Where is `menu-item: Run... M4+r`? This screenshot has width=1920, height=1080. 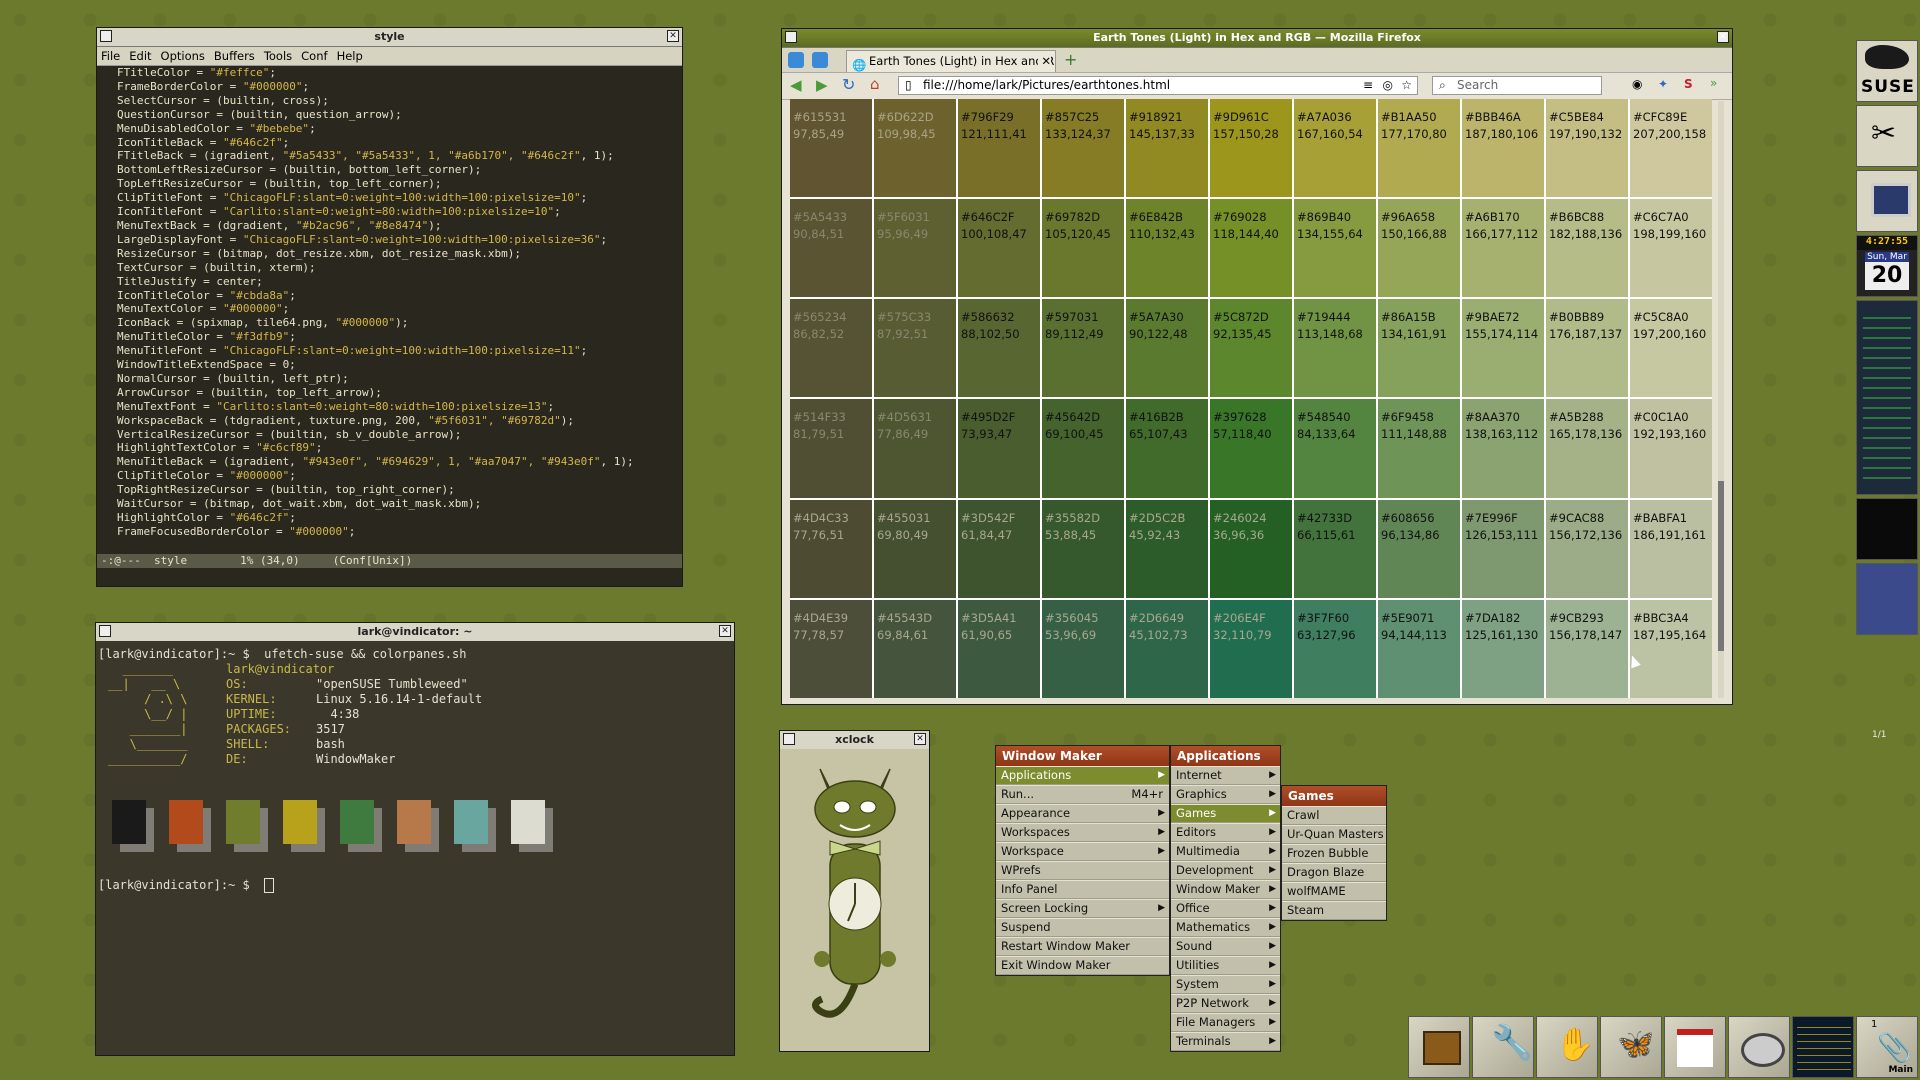
menu-item: Run... M4+r is located at coordinates (1082, 794).